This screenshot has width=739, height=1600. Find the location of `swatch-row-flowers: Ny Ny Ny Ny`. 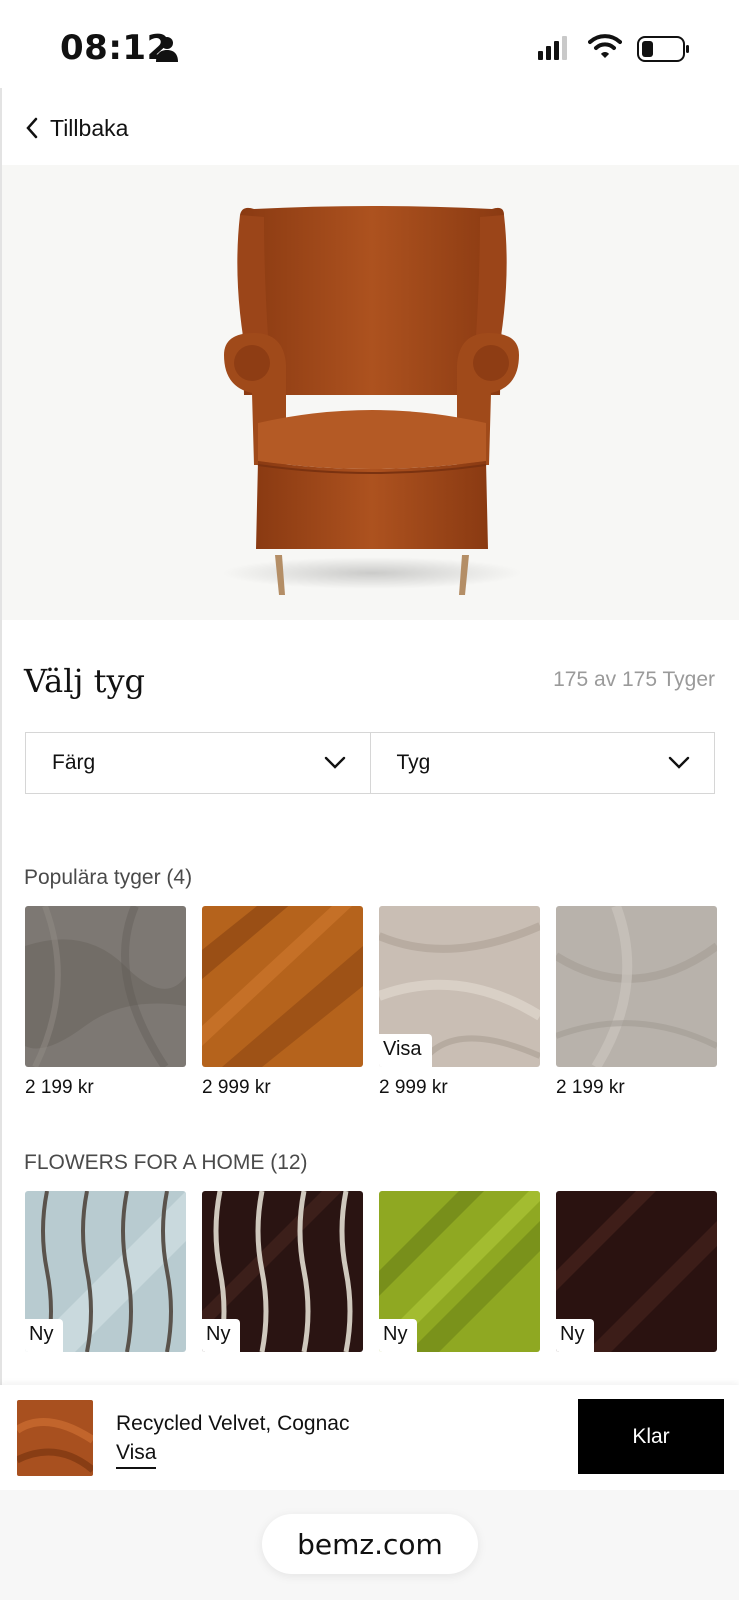

swatch-row-flowers: Ny Ny Ny Ny is located at coordinates (371, 1276).